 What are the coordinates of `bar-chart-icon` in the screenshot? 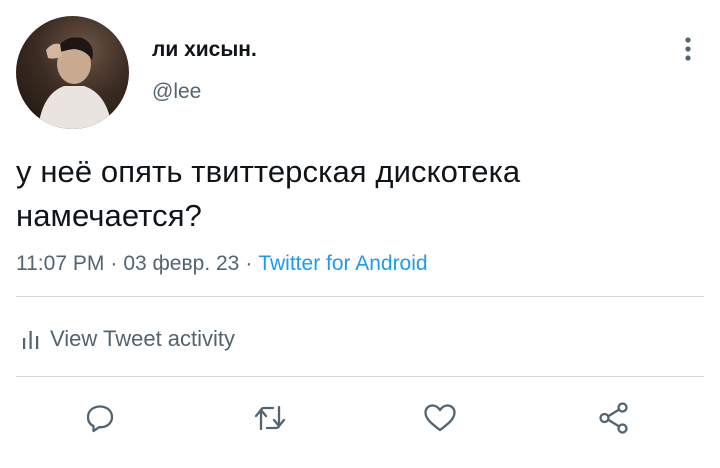 It's located at (31, 339).